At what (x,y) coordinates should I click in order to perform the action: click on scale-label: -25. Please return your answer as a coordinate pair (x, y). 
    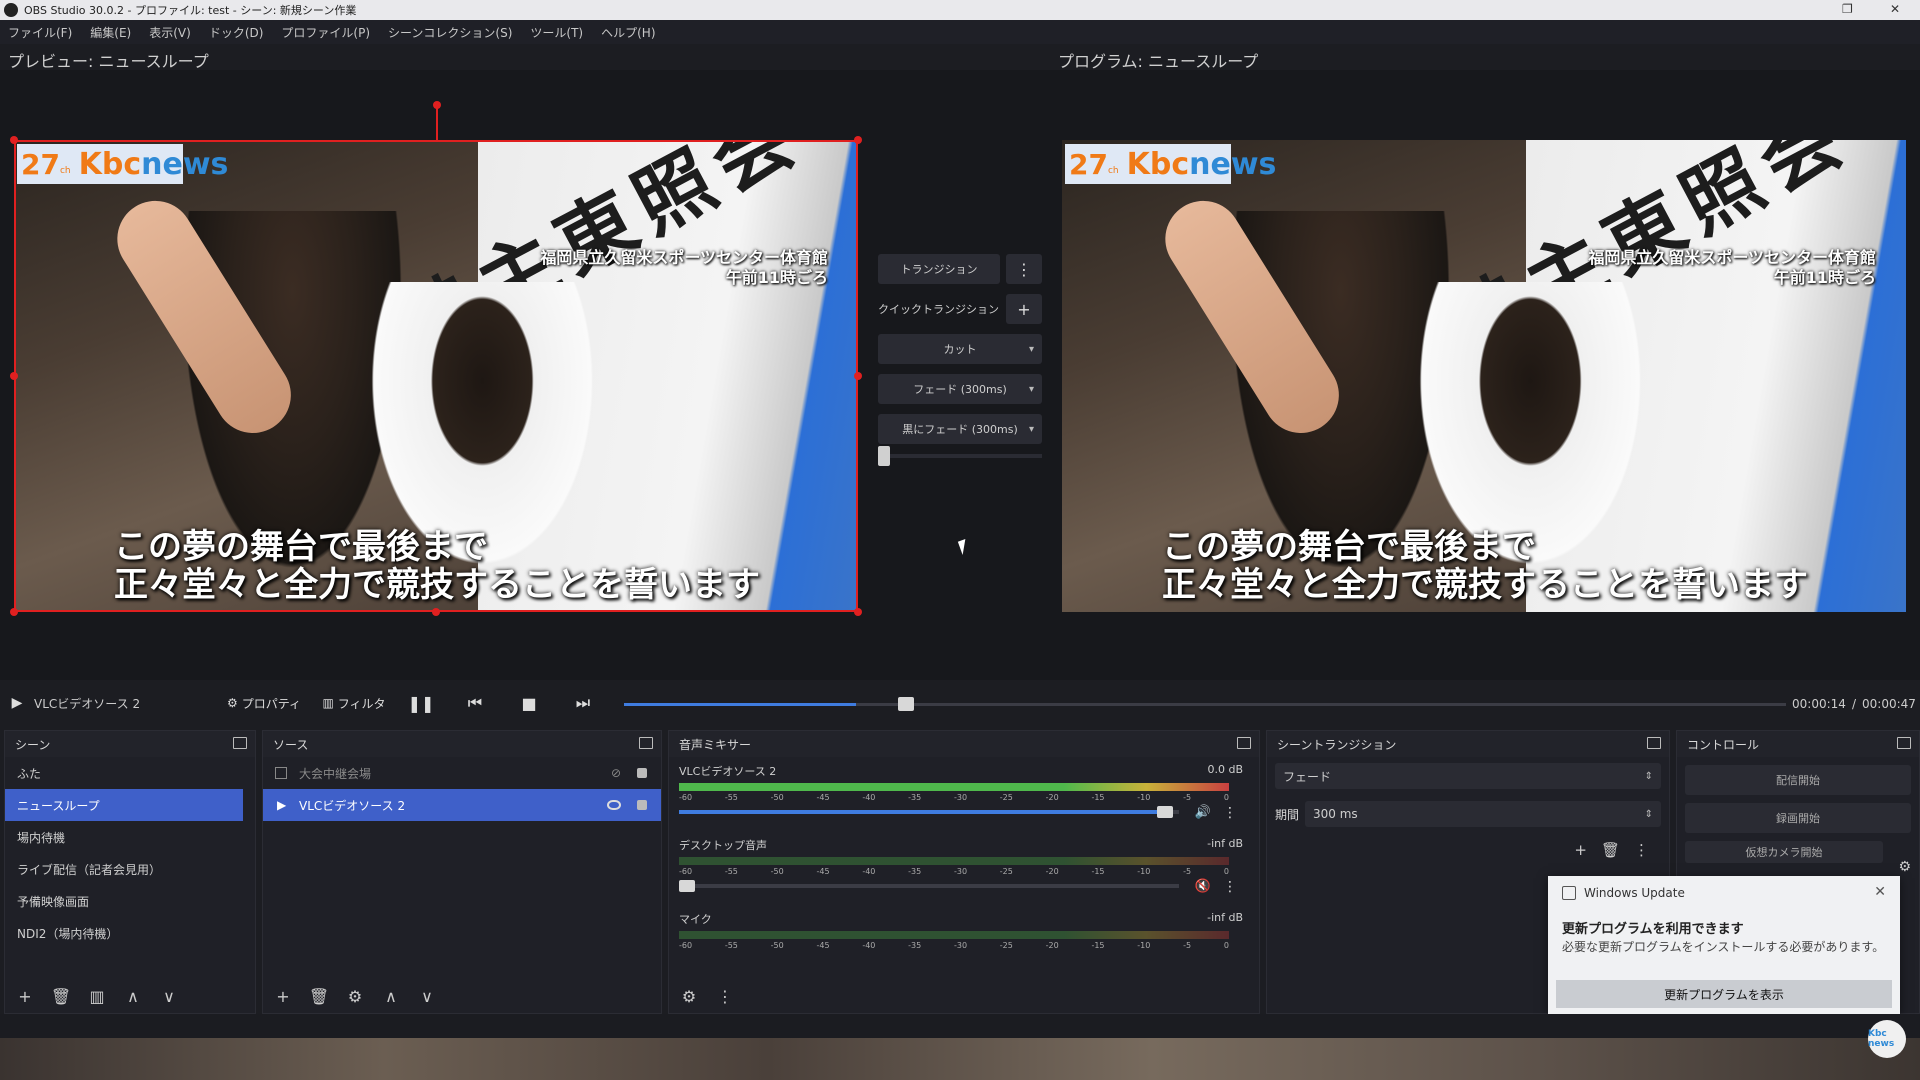
    Looking at the image, I should click on (1006, 797).